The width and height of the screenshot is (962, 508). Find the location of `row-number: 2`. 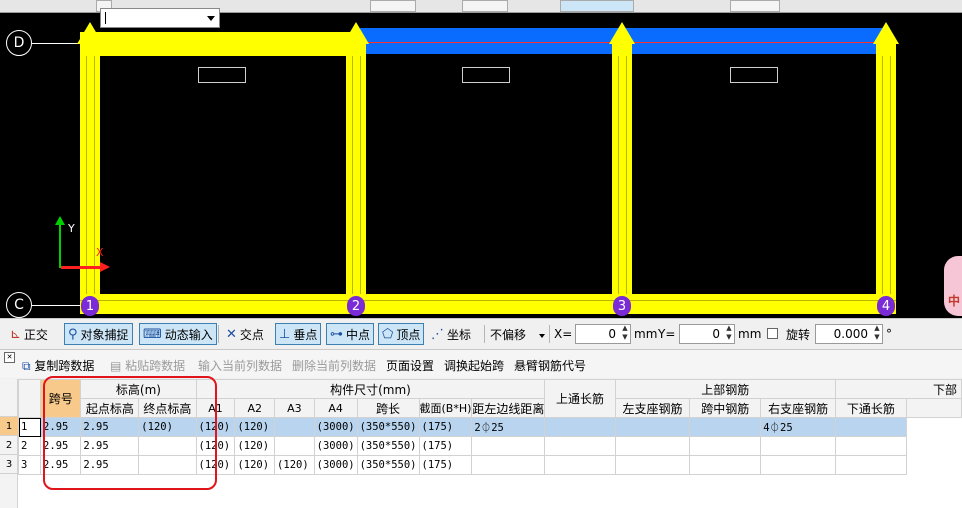

row-number: 2 is located at coordinates (9, 445).